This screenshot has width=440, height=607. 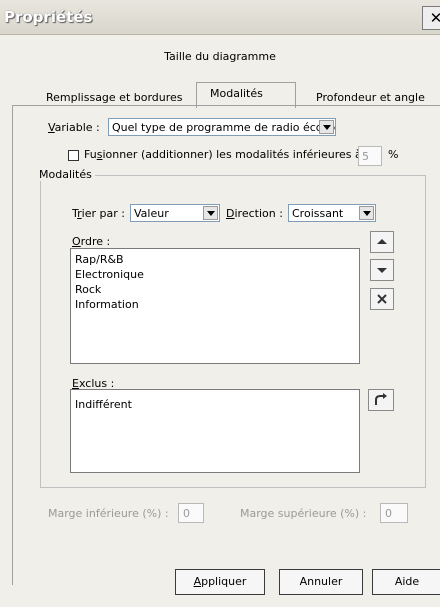 I want to click on remove-button, so click(x=382, y=299).